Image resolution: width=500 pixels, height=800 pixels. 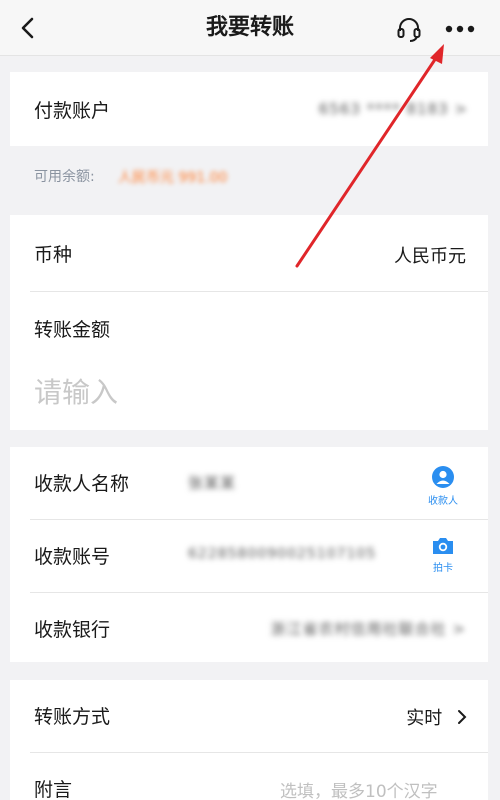 What do you see at coordinates (462, 717) in the screenshot?
I see `chevron-right-icon` at bounding box center [462, 717].